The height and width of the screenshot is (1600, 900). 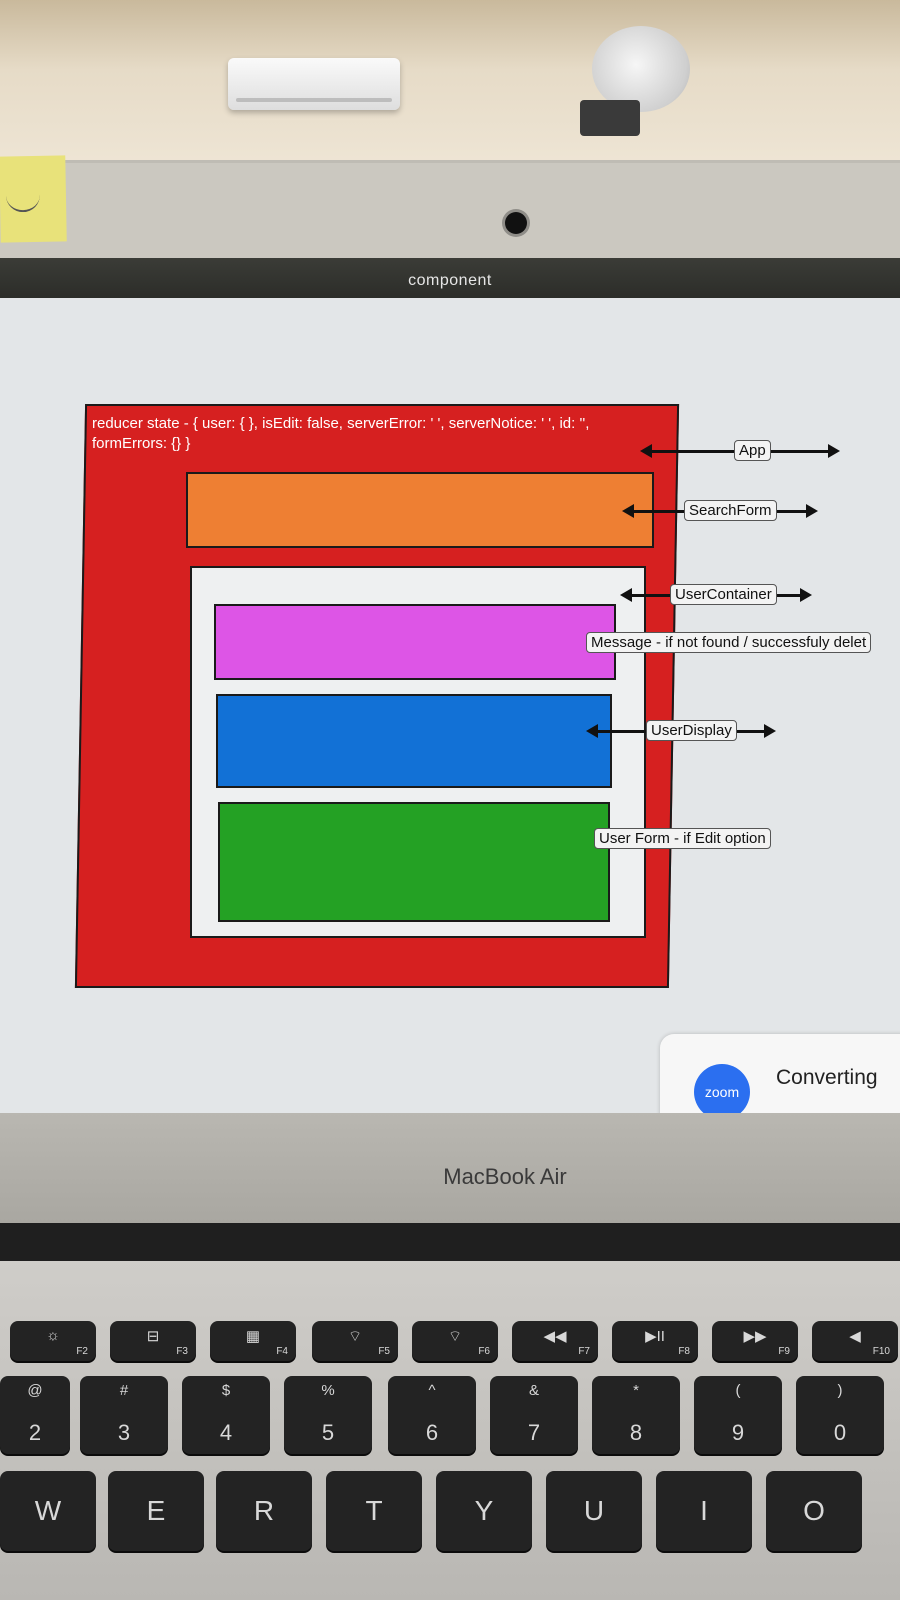 I want to click on searchform-label: SearchForm, so click(x=730, y=510).